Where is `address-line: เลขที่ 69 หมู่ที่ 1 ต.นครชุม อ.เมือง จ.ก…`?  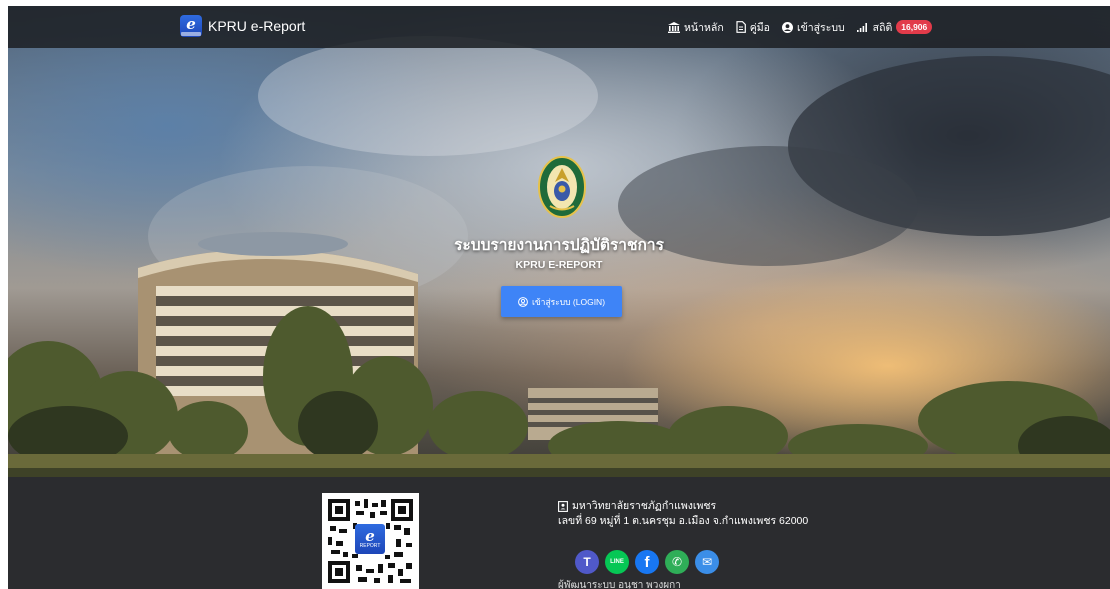 address-line: เลขที่ 69 หมู่ที่ 1 ต.นครชุม อ.เมือง จ.ก… is located at coordinates (683, 521).